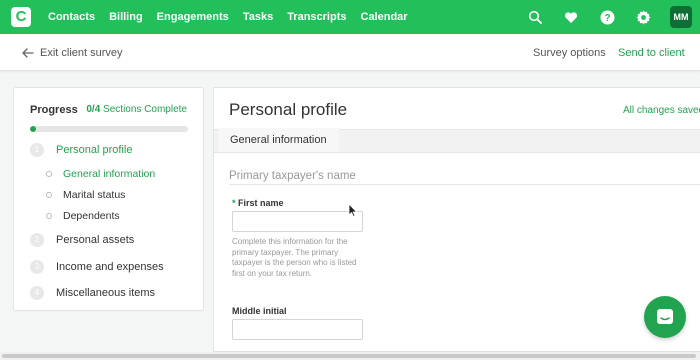  I want to click on subsection-general-information: General information, so click(100, 174).